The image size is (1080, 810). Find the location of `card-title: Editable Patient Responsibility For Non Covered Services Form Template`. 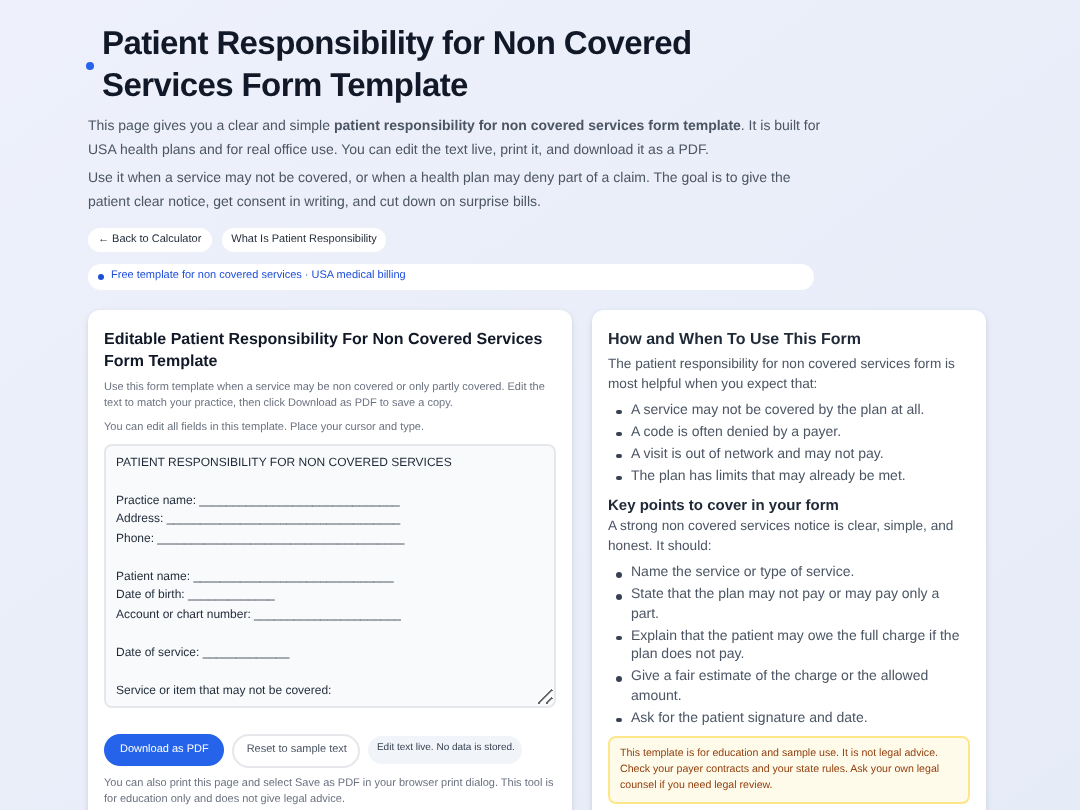

card-title: Editable Patient Responsibility For Non Covered Services Form Template is located at coordinates (324, 349).